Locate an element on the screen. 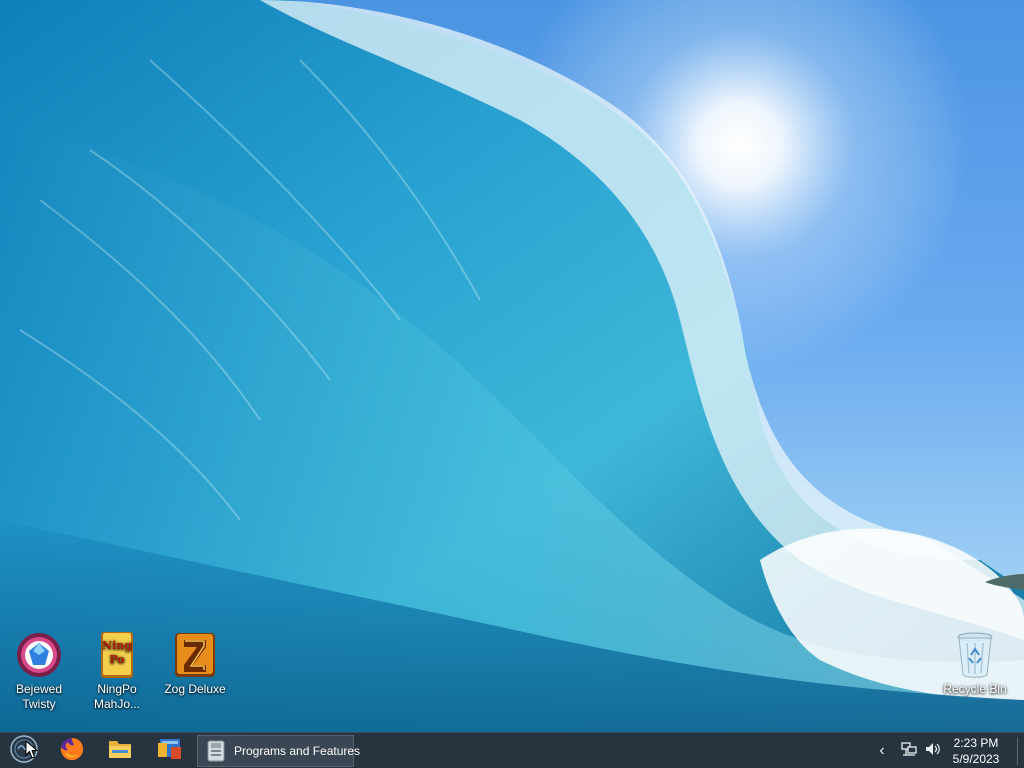 The image size is (1024, 768). taskbar-file-explorer-button is located at coordinates (120, 750).